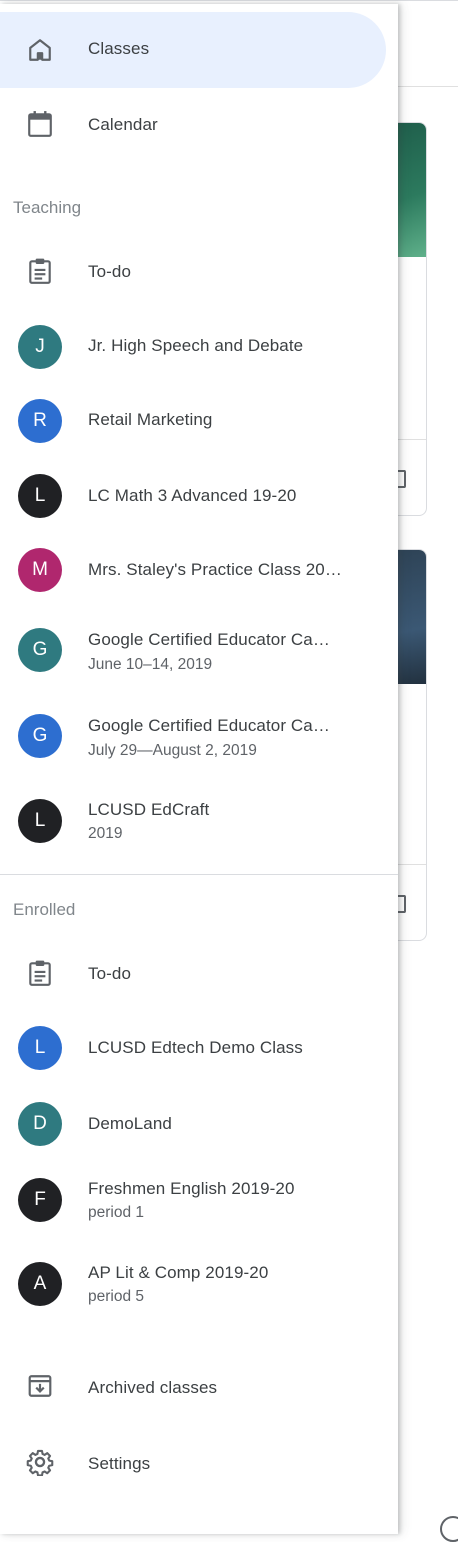 Image resolution: width=458 pixels, height=1542 pixels. I want to click on nav-item-calendar: Calendar, so click(193, 126).